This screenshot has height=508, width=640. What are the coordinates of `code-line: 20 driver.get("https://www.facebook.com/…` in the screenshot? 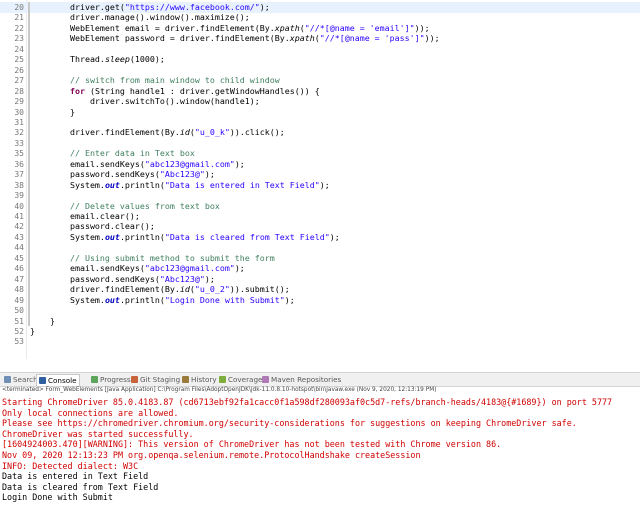 It's located at (320, 7).